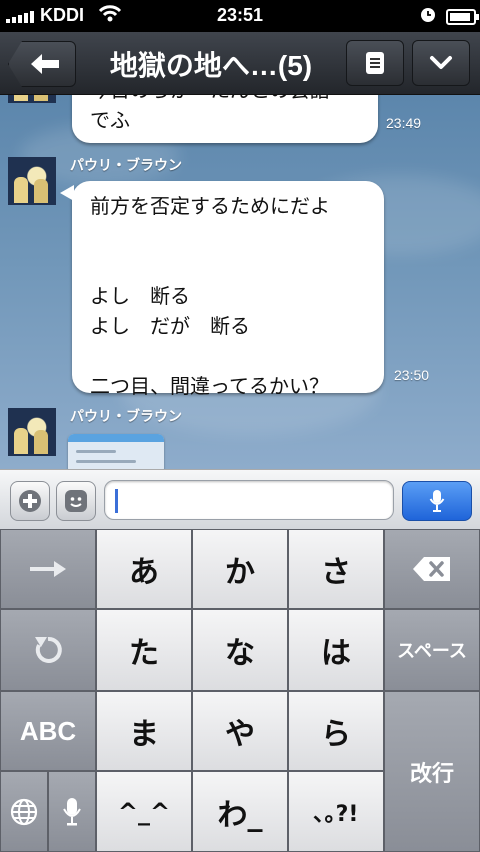 This screenshot has height=852, width=480. What do you see at coordinates (211, 65) in the screenshot?
I see `chat-title: 地獄の地へ…(5)` at bounding box center [211, 65].